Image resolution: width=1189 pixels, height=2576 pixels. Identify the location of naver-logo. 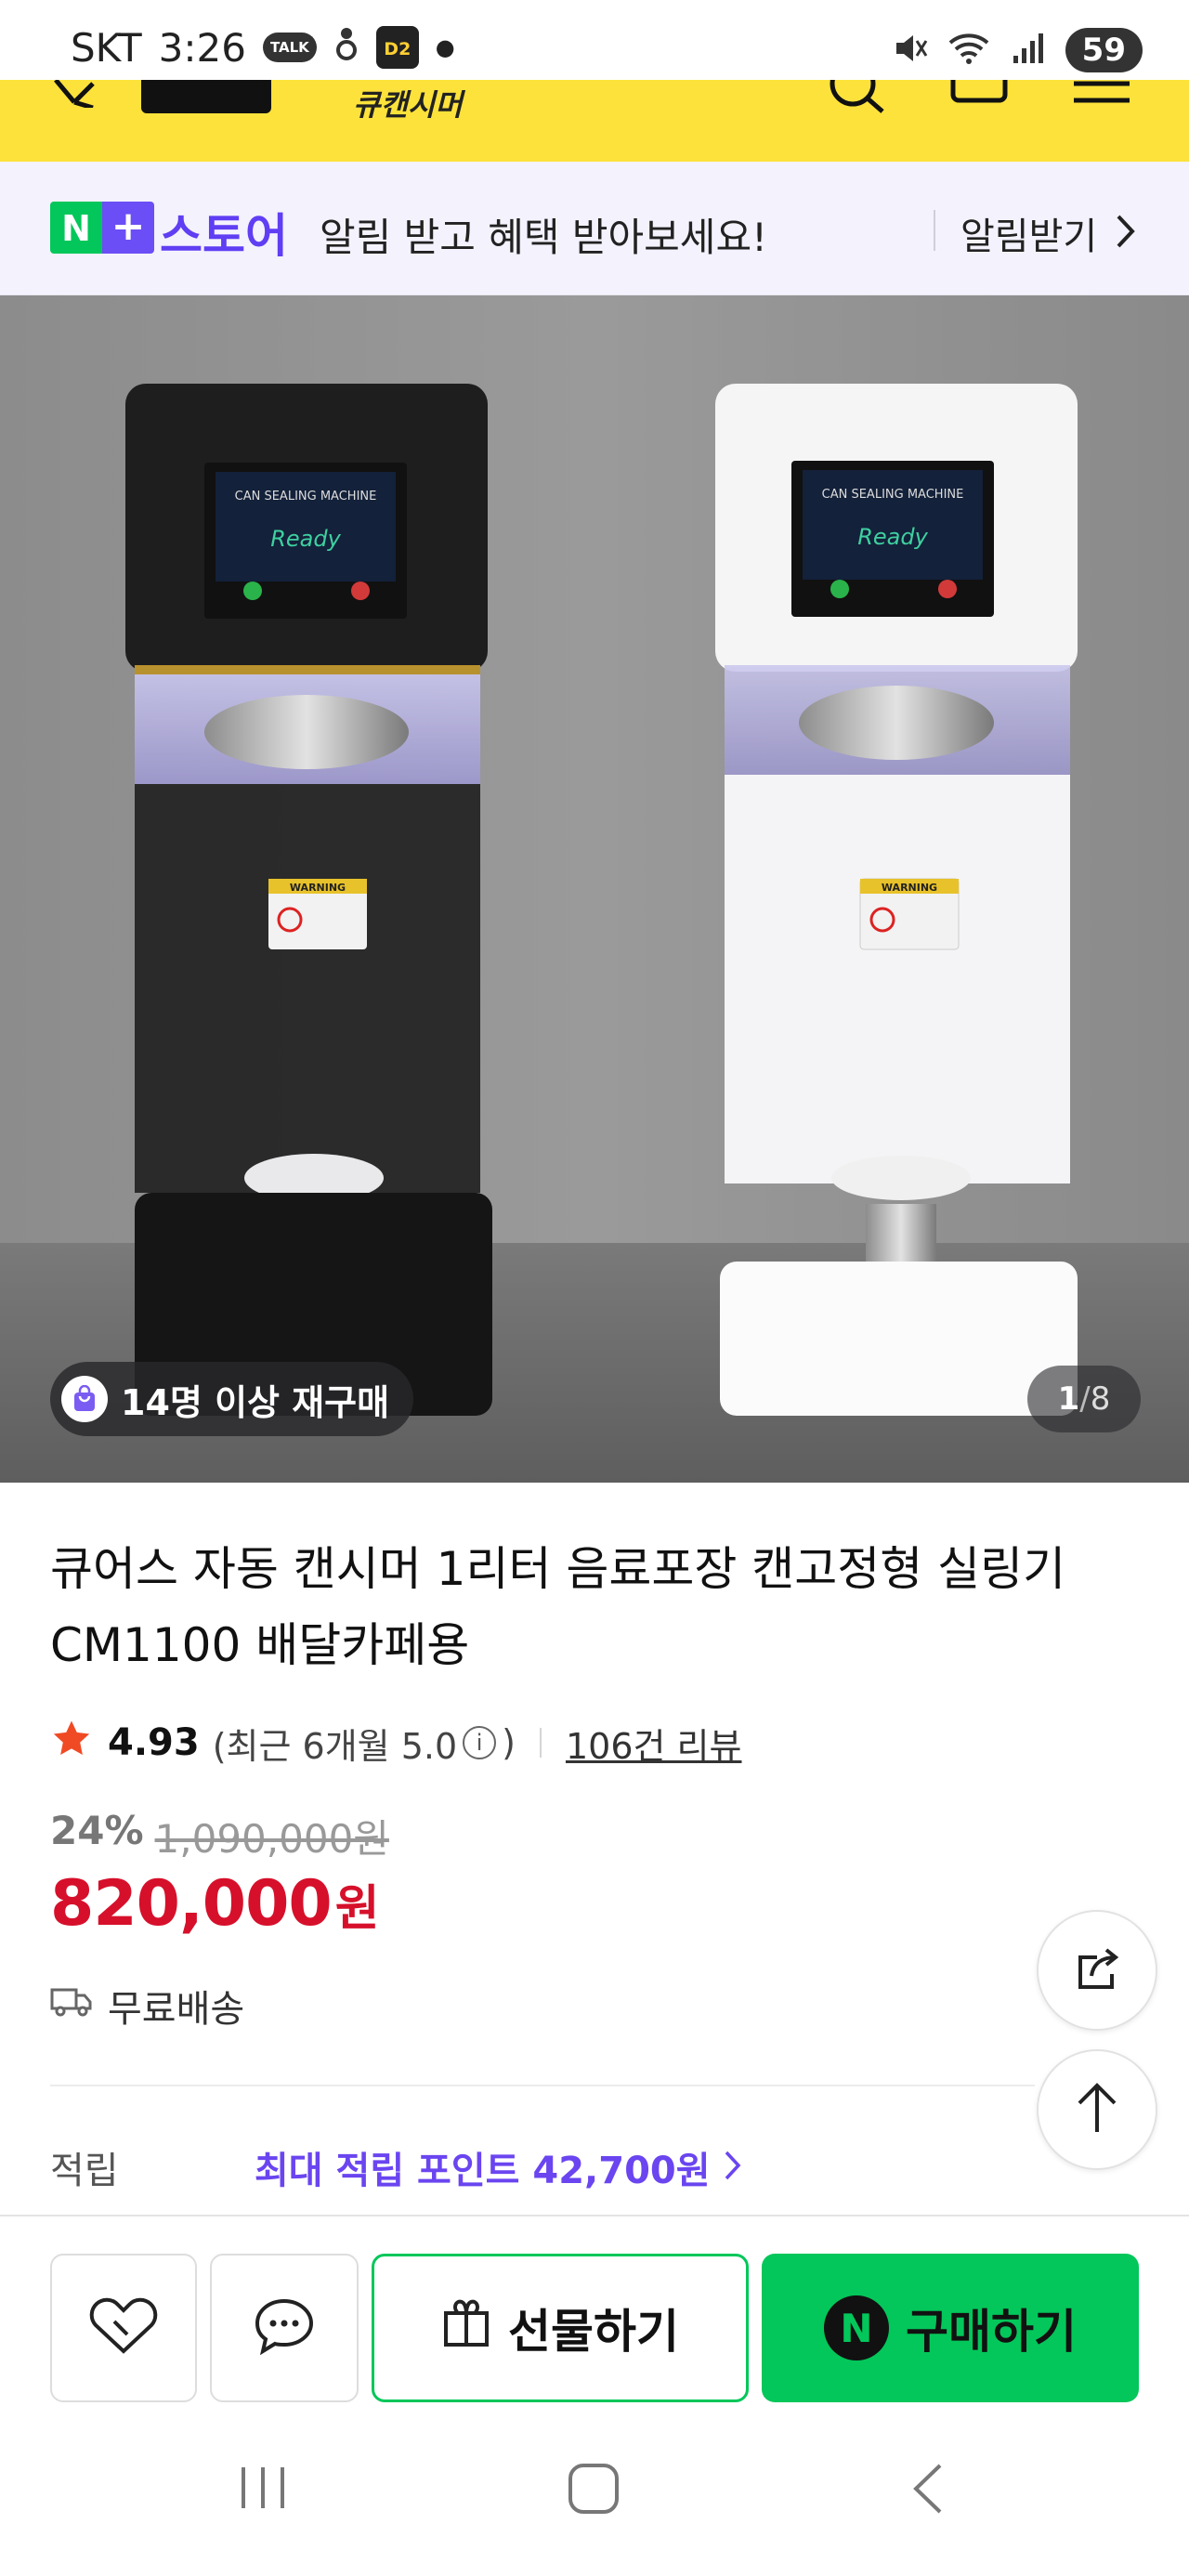
(206, 97).